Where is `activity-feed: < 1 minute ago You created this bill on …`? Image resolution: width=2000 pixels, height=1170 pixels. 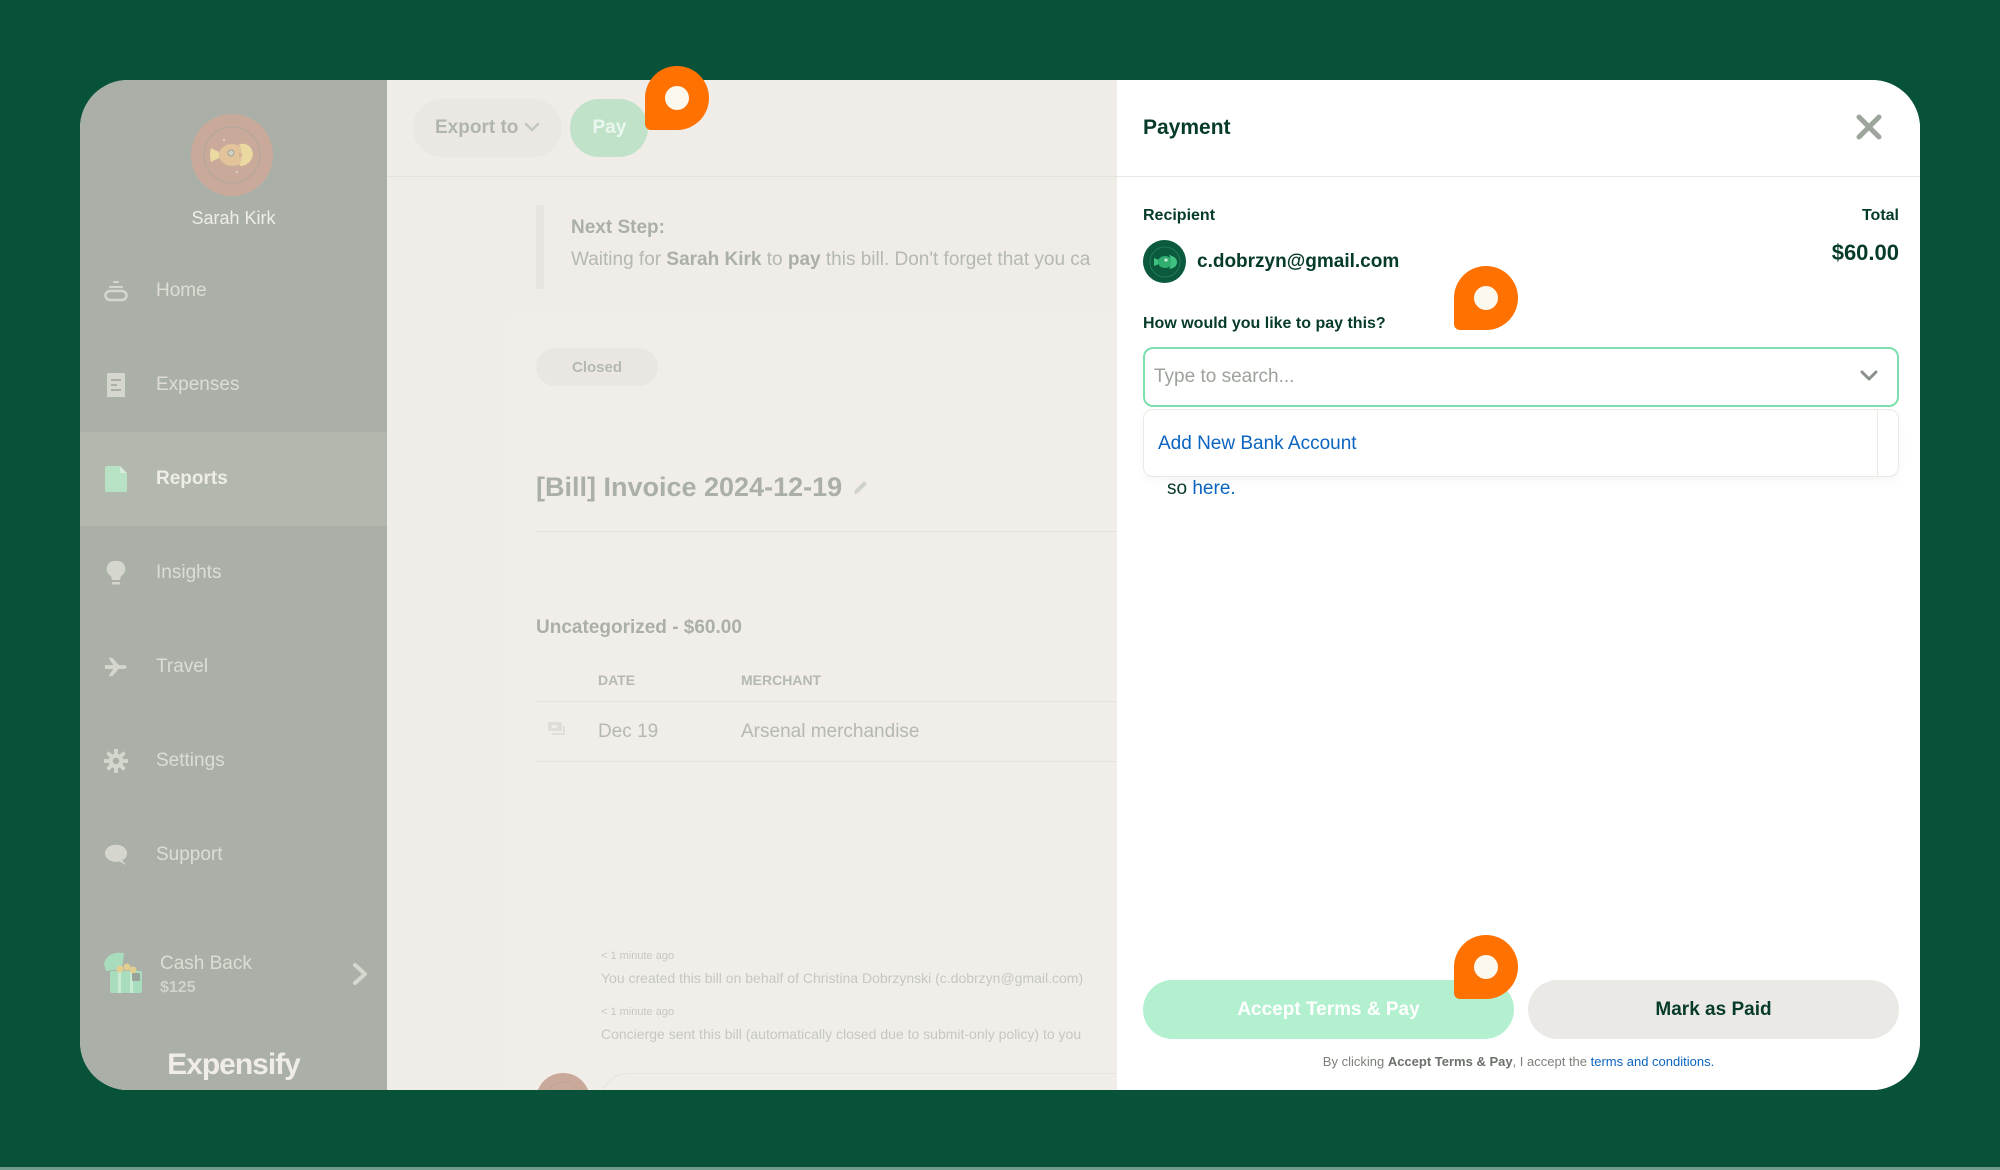
activity-feed: < 1 minute ago You created this bill on … is located at coordinates (842, 1006).